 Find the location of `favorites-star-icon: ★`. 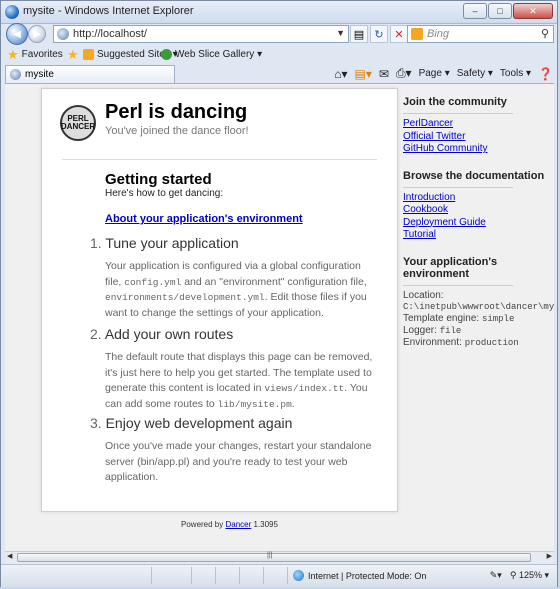

favorites-star-icon: ★ is located at coordinates (13, 54).